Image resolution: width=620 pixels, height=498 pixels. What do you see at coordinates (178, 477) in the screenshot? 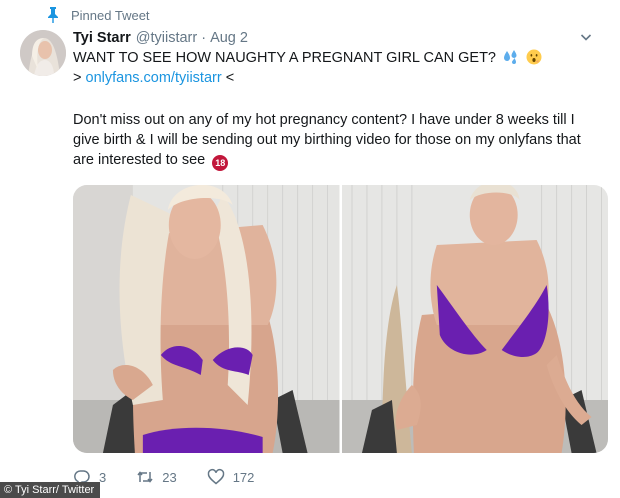
I see `tweet-actions: 3 23 172` at bounding box center [178, 477].